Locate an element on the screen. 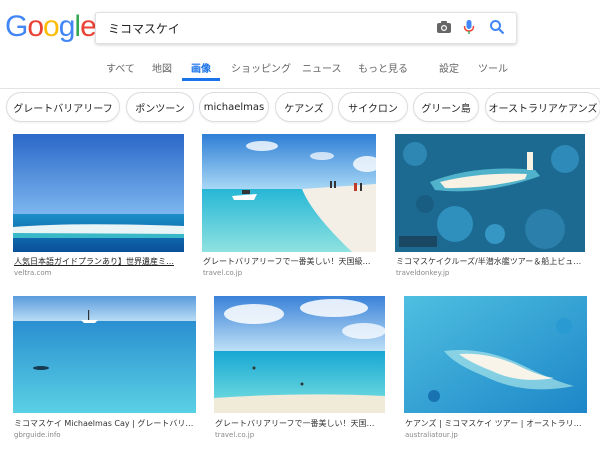 The image size is (600, 449). result-source: traveldonkey.jp is located at coordinates (422, 273).